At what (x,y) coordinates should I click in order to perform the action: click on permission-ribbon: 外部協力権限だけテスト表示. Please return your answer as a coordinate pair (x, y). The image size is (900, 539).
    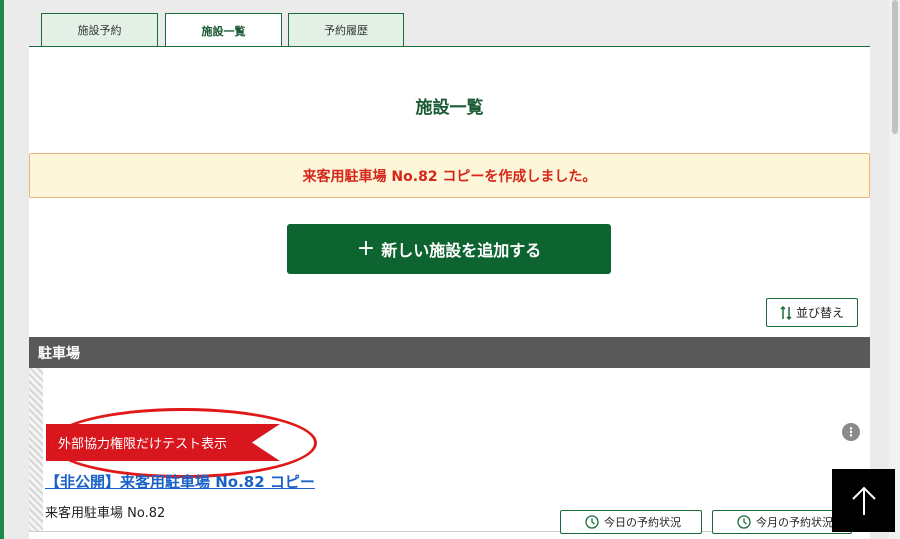
    Looking at the image, I should click on (163, 442).